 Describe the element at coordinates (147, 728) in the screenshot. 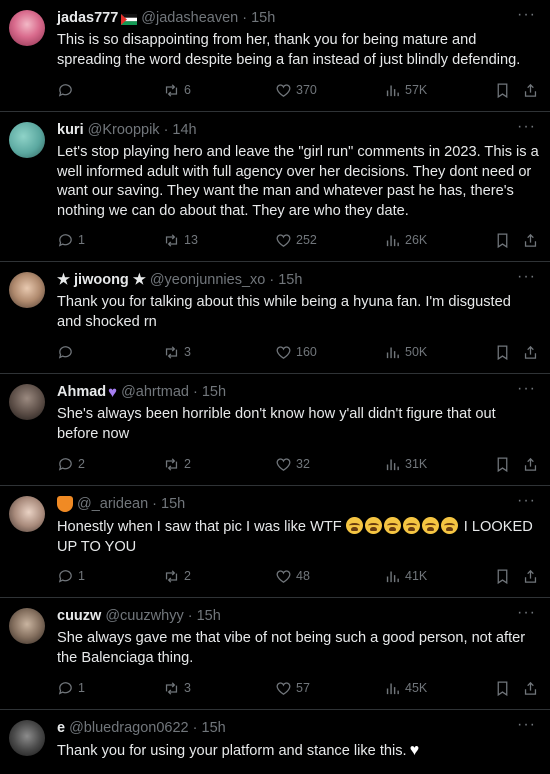

I see `handle-timestamp: @bluedragon0622 · 15h` at that location.